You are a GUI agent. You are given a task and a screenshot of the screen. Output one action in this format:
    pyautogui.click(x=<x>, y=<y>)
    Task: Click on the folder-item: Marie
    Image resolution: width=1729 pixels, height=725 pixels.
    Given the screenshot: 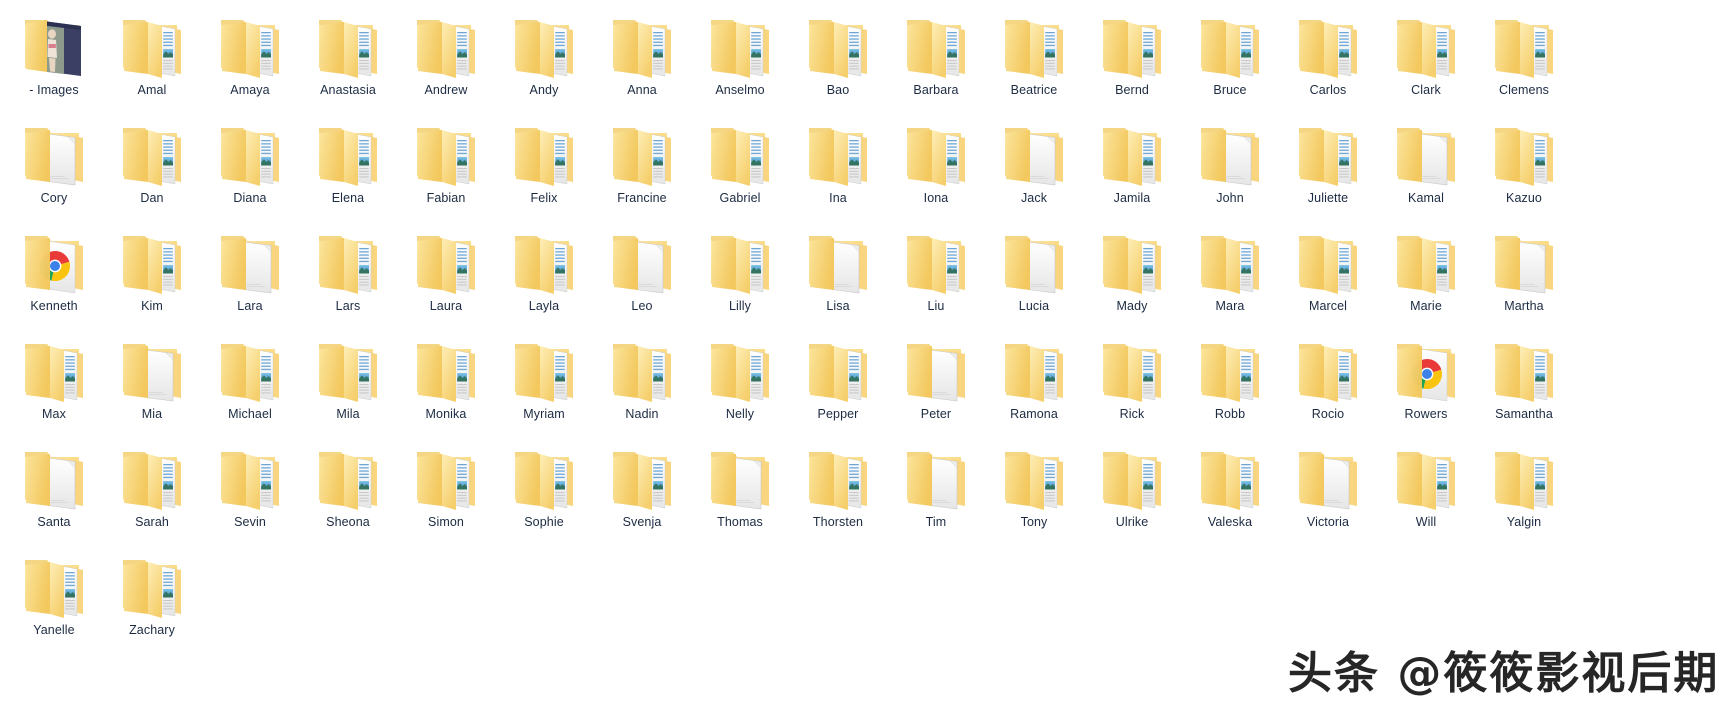 What is the action you would take?
    pyautogui.click(x=1426, y=276)
    